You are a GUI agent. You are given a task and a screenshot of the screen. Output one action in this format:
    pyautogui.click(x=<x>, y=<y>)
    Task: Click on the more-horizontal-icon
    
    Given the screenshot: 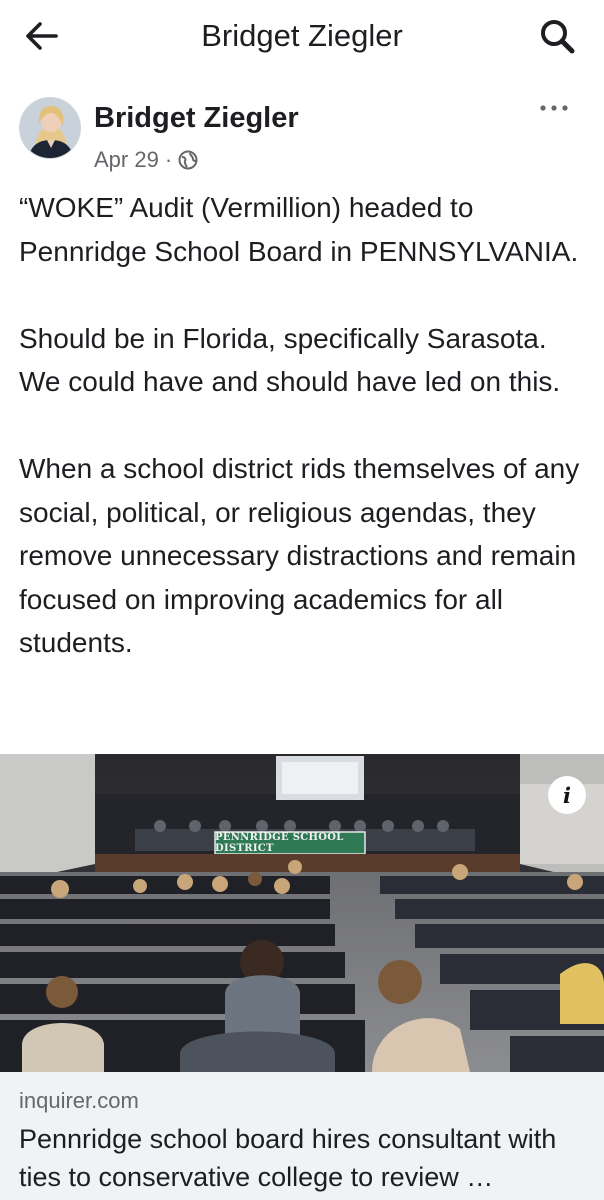 What is the action you would take?
    pyautogui.click(x=554, y=108)
    